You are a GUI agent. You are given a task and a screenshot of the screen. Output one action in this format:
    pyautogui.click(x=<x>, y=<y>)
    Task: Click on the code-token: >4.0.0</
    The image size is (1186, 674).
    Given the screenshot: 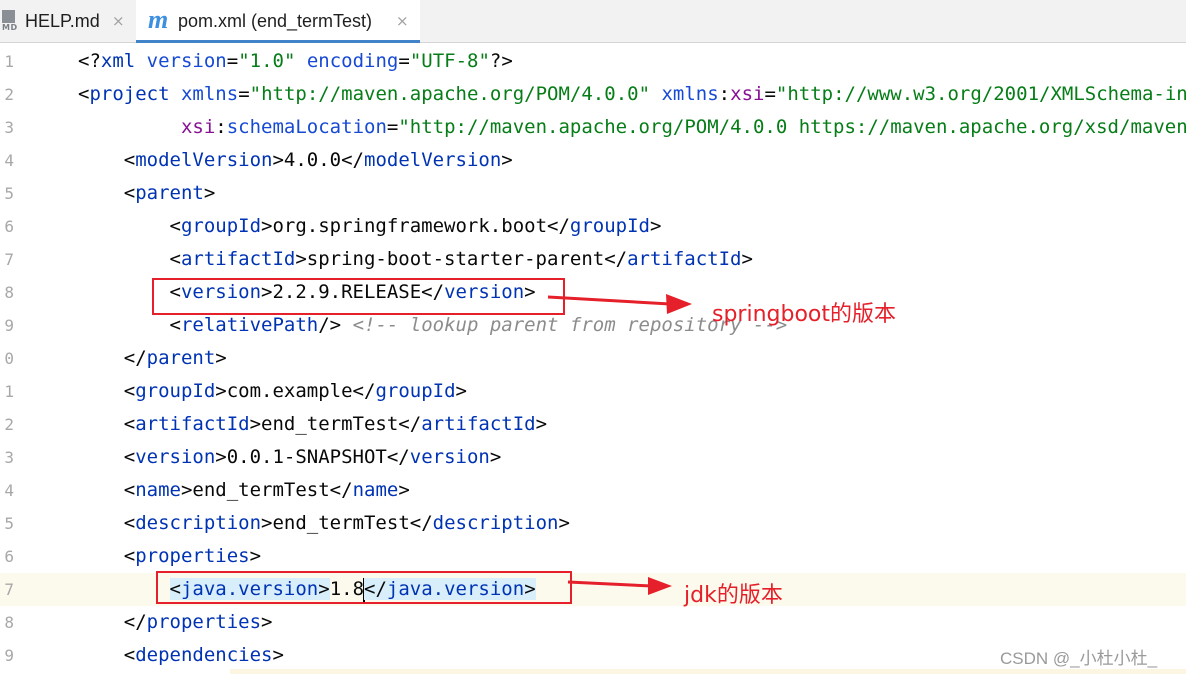 What is the action you would take?
    pyautogui.click(x=318, y=160)
    